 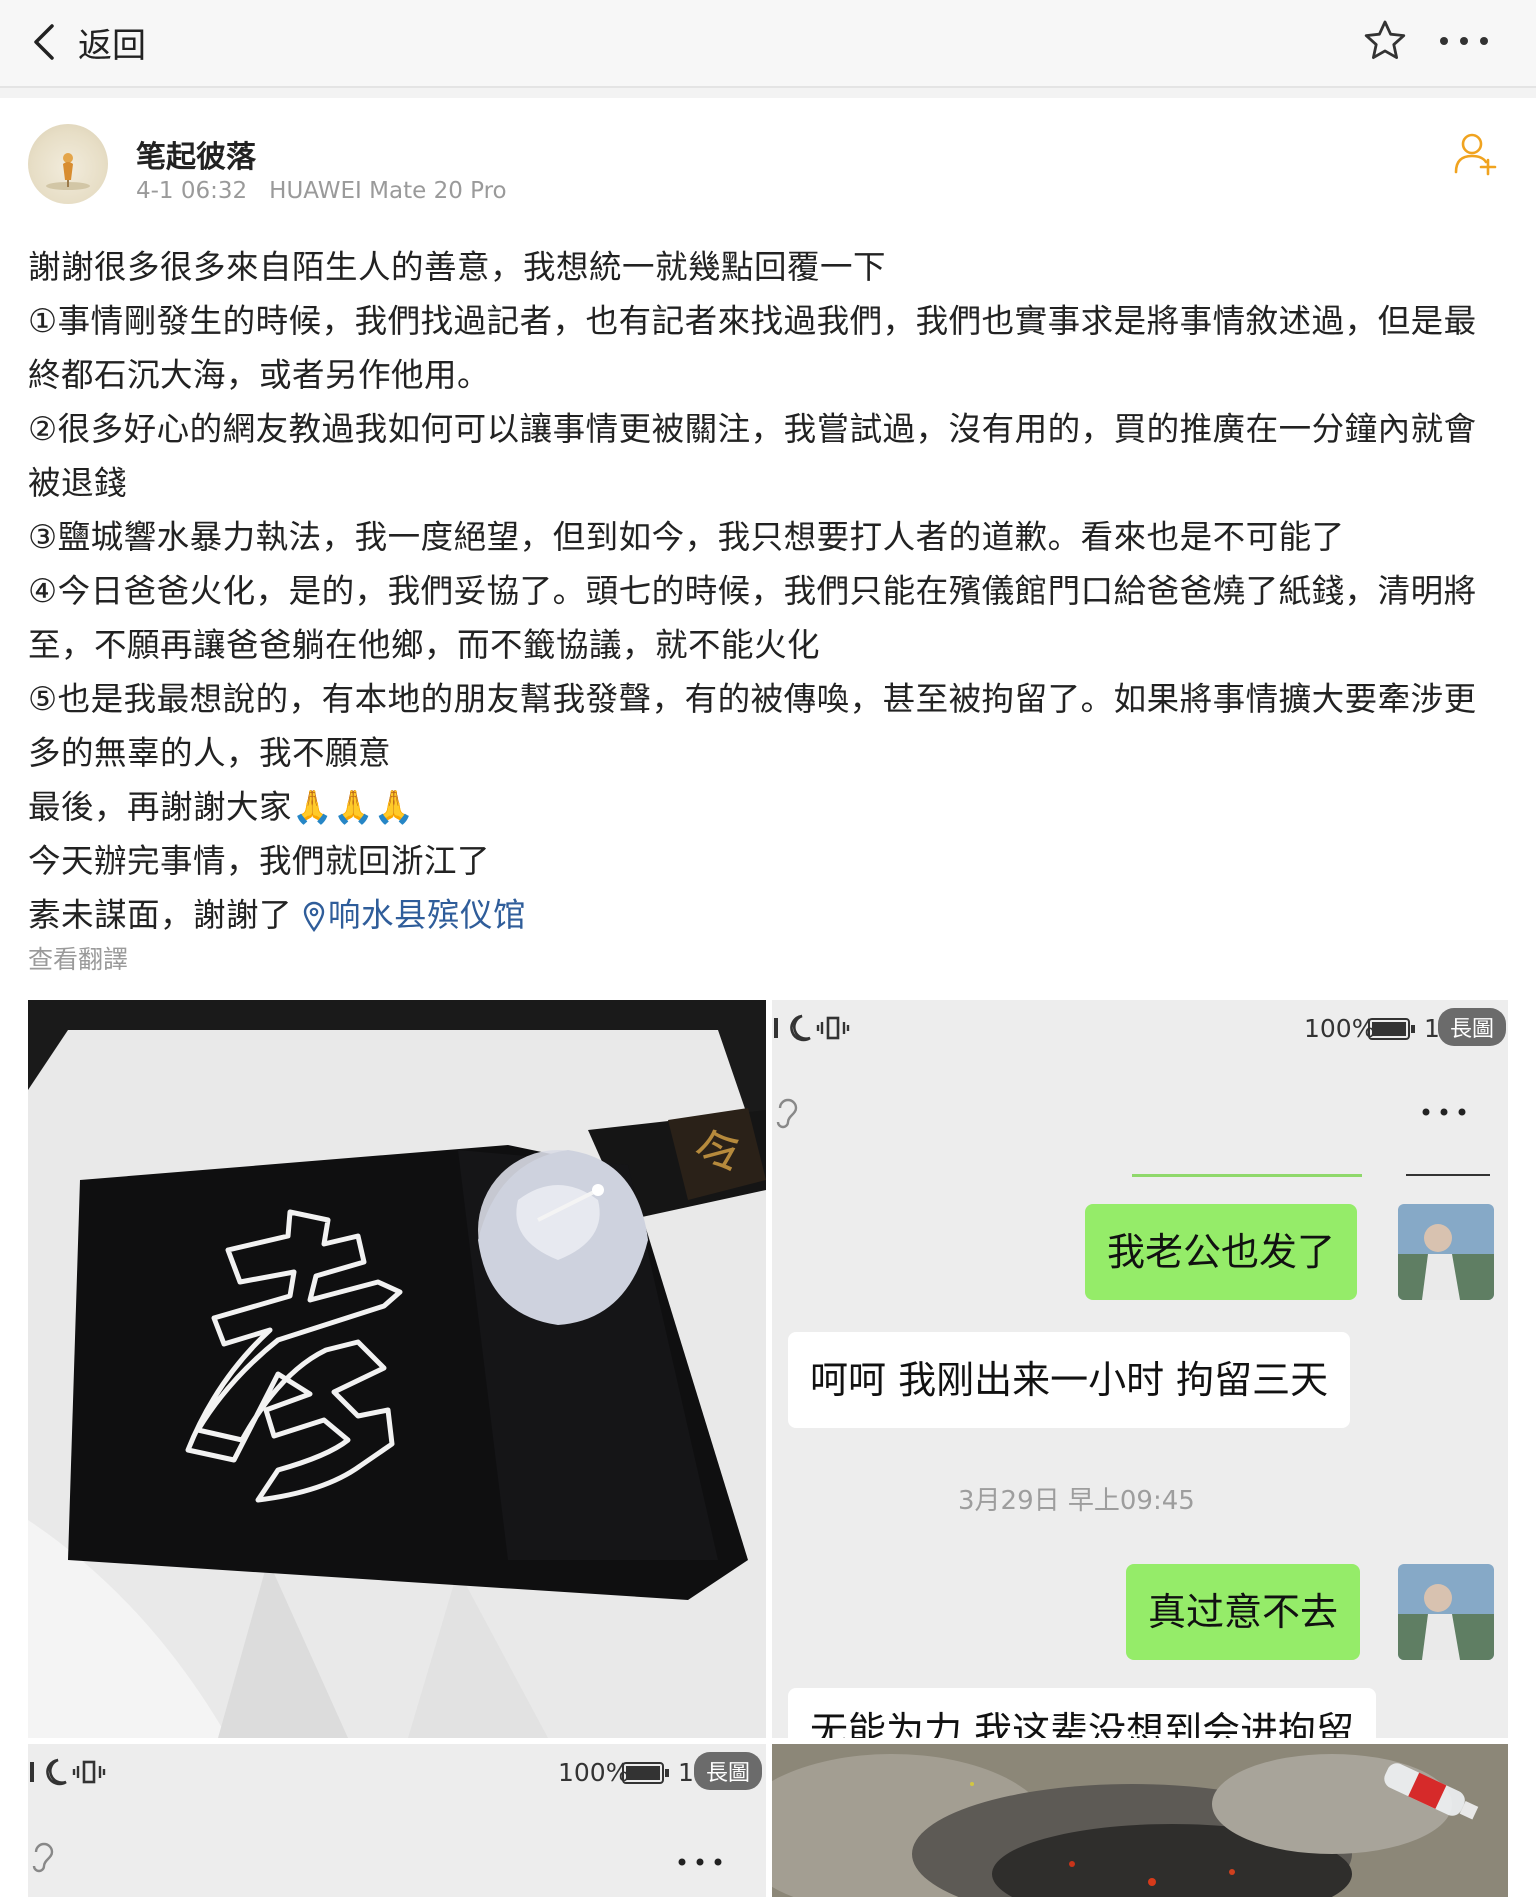 What do you see at coordinates (1385, 41) in the screenshot?
I see `favorite-star-icon` at bounding box center [1385, 41].